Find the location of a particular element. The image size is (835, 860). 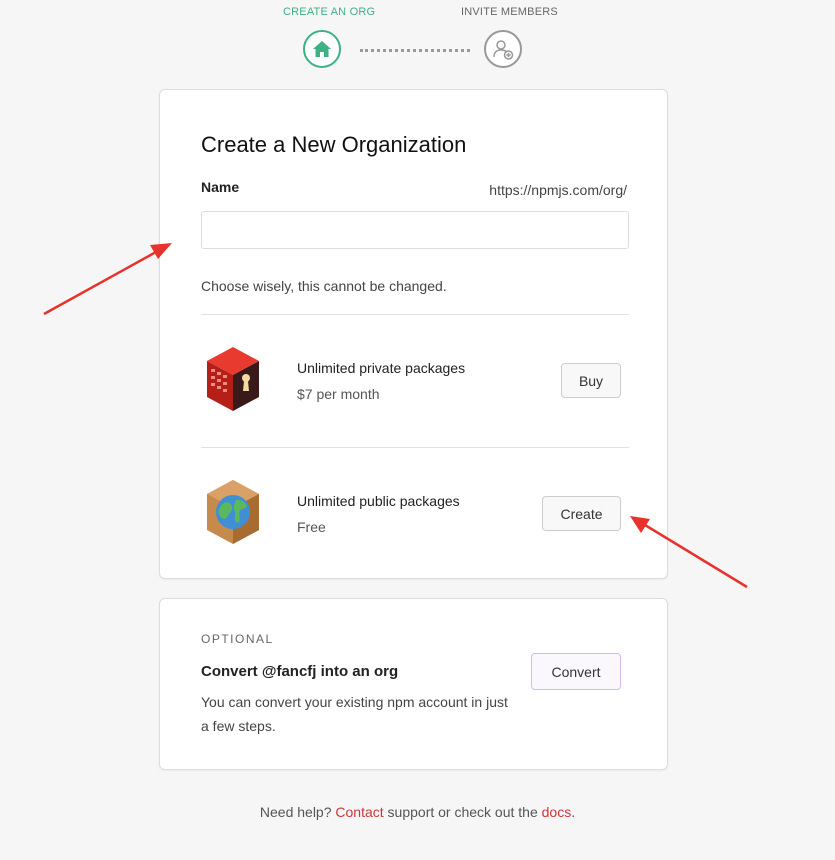

help-middle: support or check out the is located at coordinates (462, 812).